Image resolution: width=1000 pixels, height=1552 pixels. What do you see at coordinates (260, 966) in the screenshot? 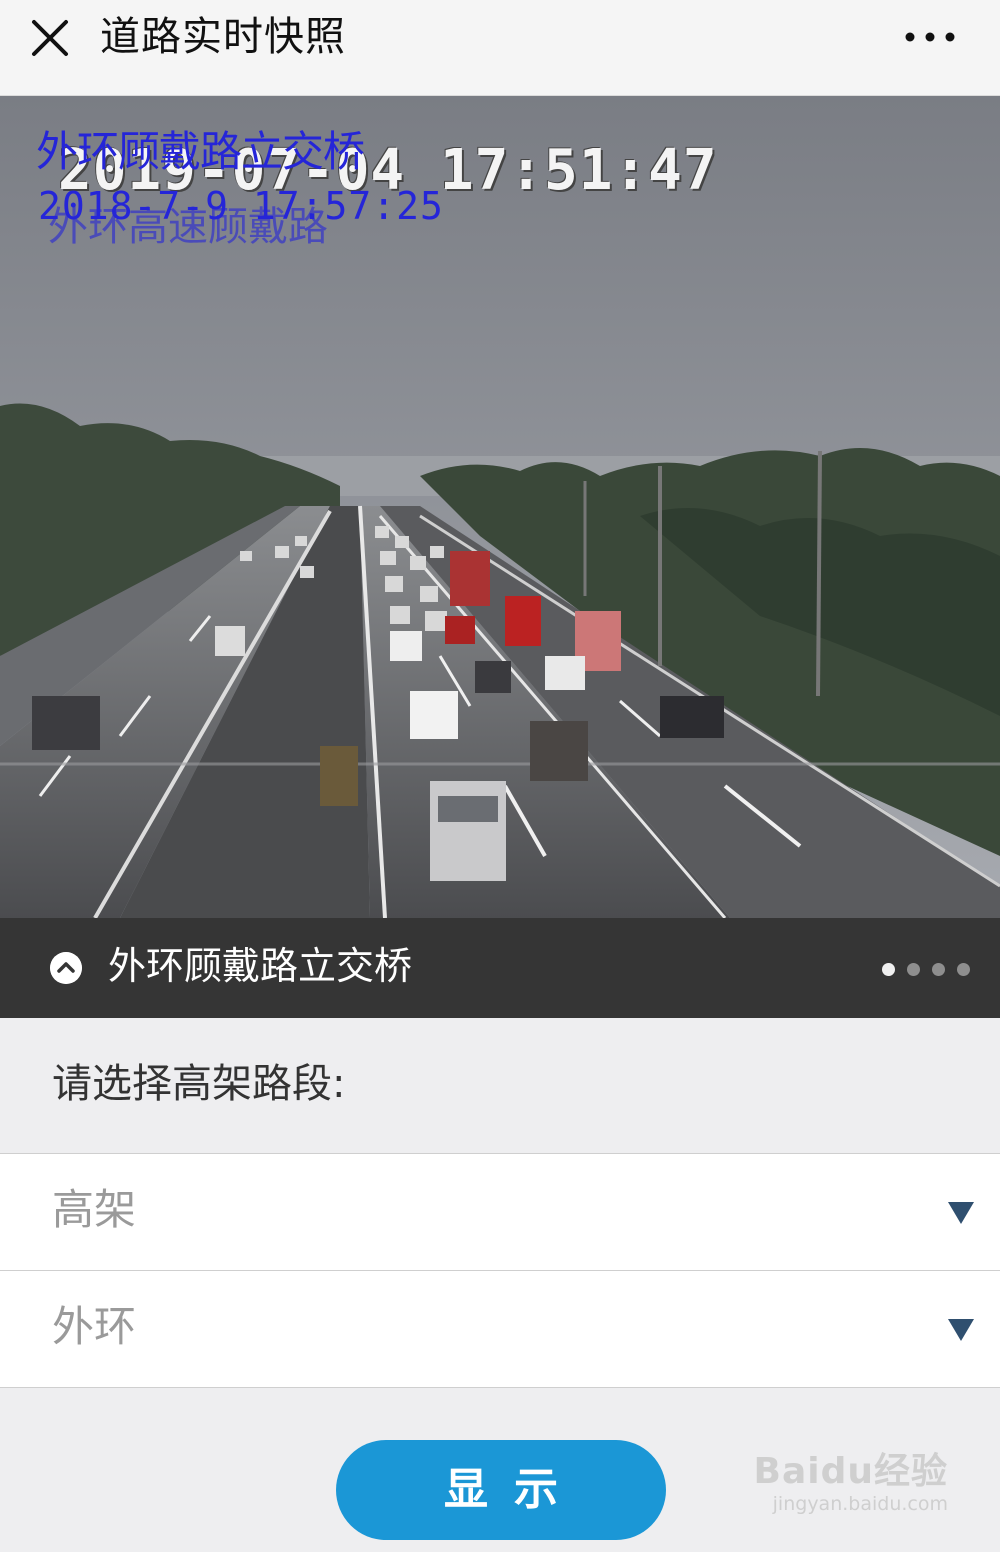
I see `caption-label: 外环顾戴路立交桥` at bounding box center [260, 966].